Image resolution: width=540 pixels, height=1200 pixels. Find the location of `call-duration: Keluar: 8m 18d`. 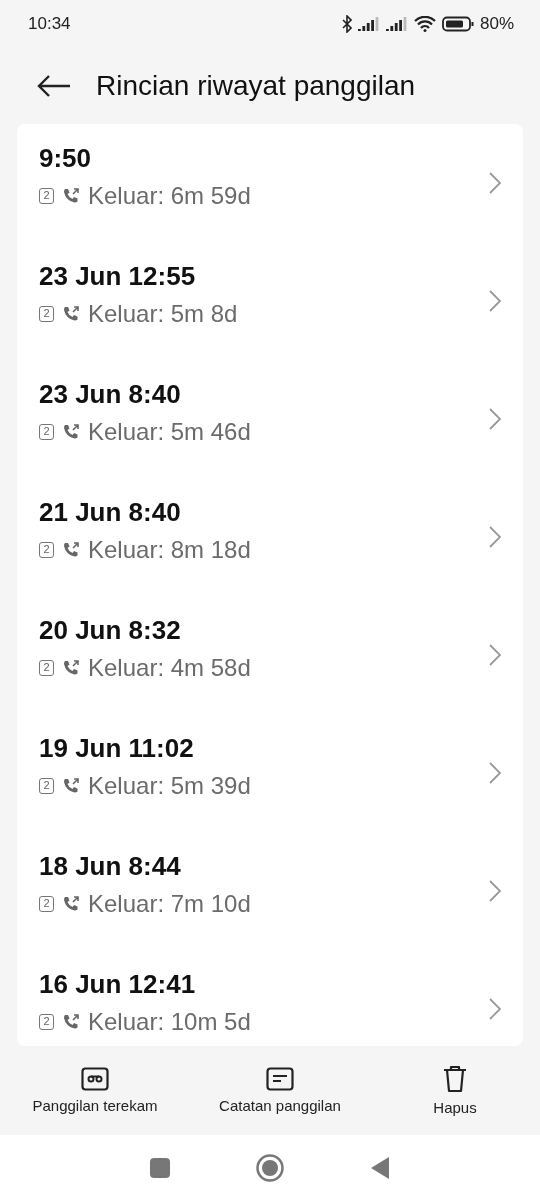

call-duration: Keluar: 8m 18d is located at coordinates (169, 549).